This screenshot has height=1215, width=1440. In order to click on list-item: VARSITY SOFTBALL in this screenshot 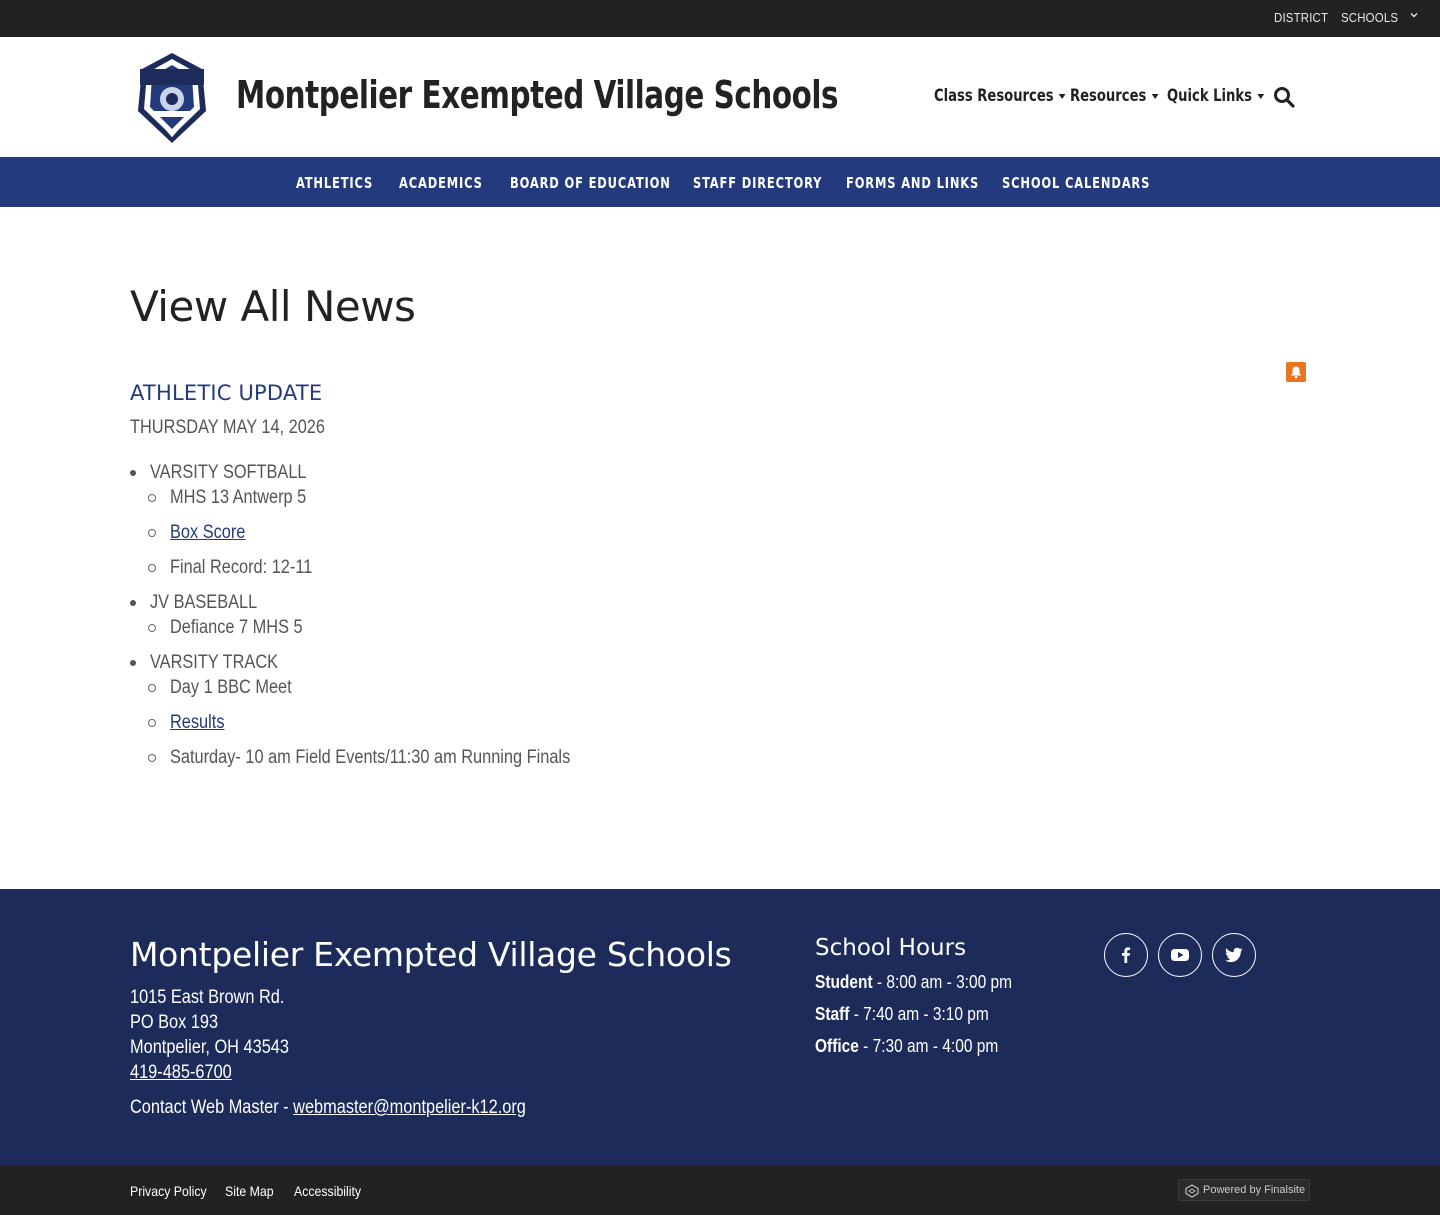, I will do `click(228, 472)`.